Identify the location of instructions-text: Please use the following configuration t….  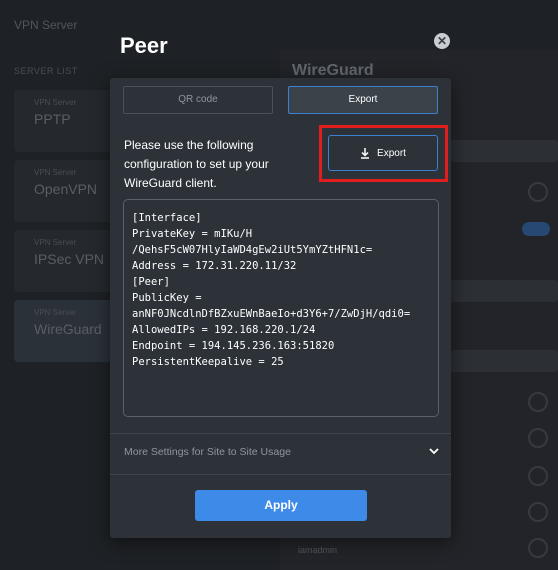
(196, 164).